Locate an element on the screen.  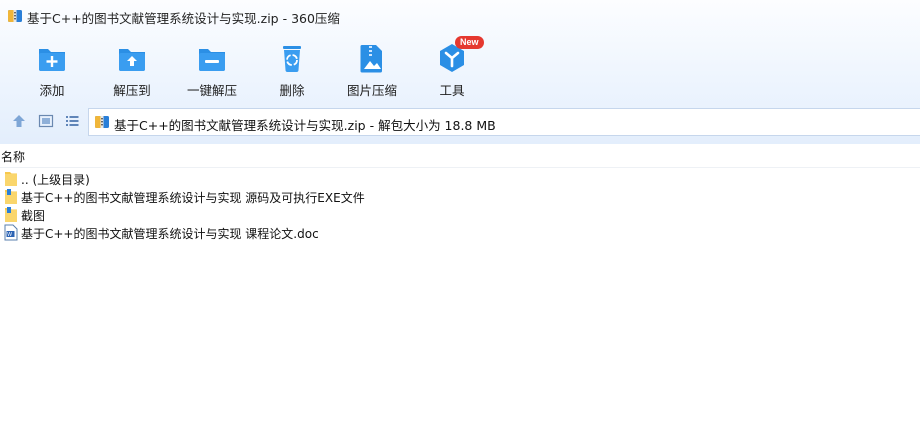
delete-button: 删除 is located at coordinates (292, 68).